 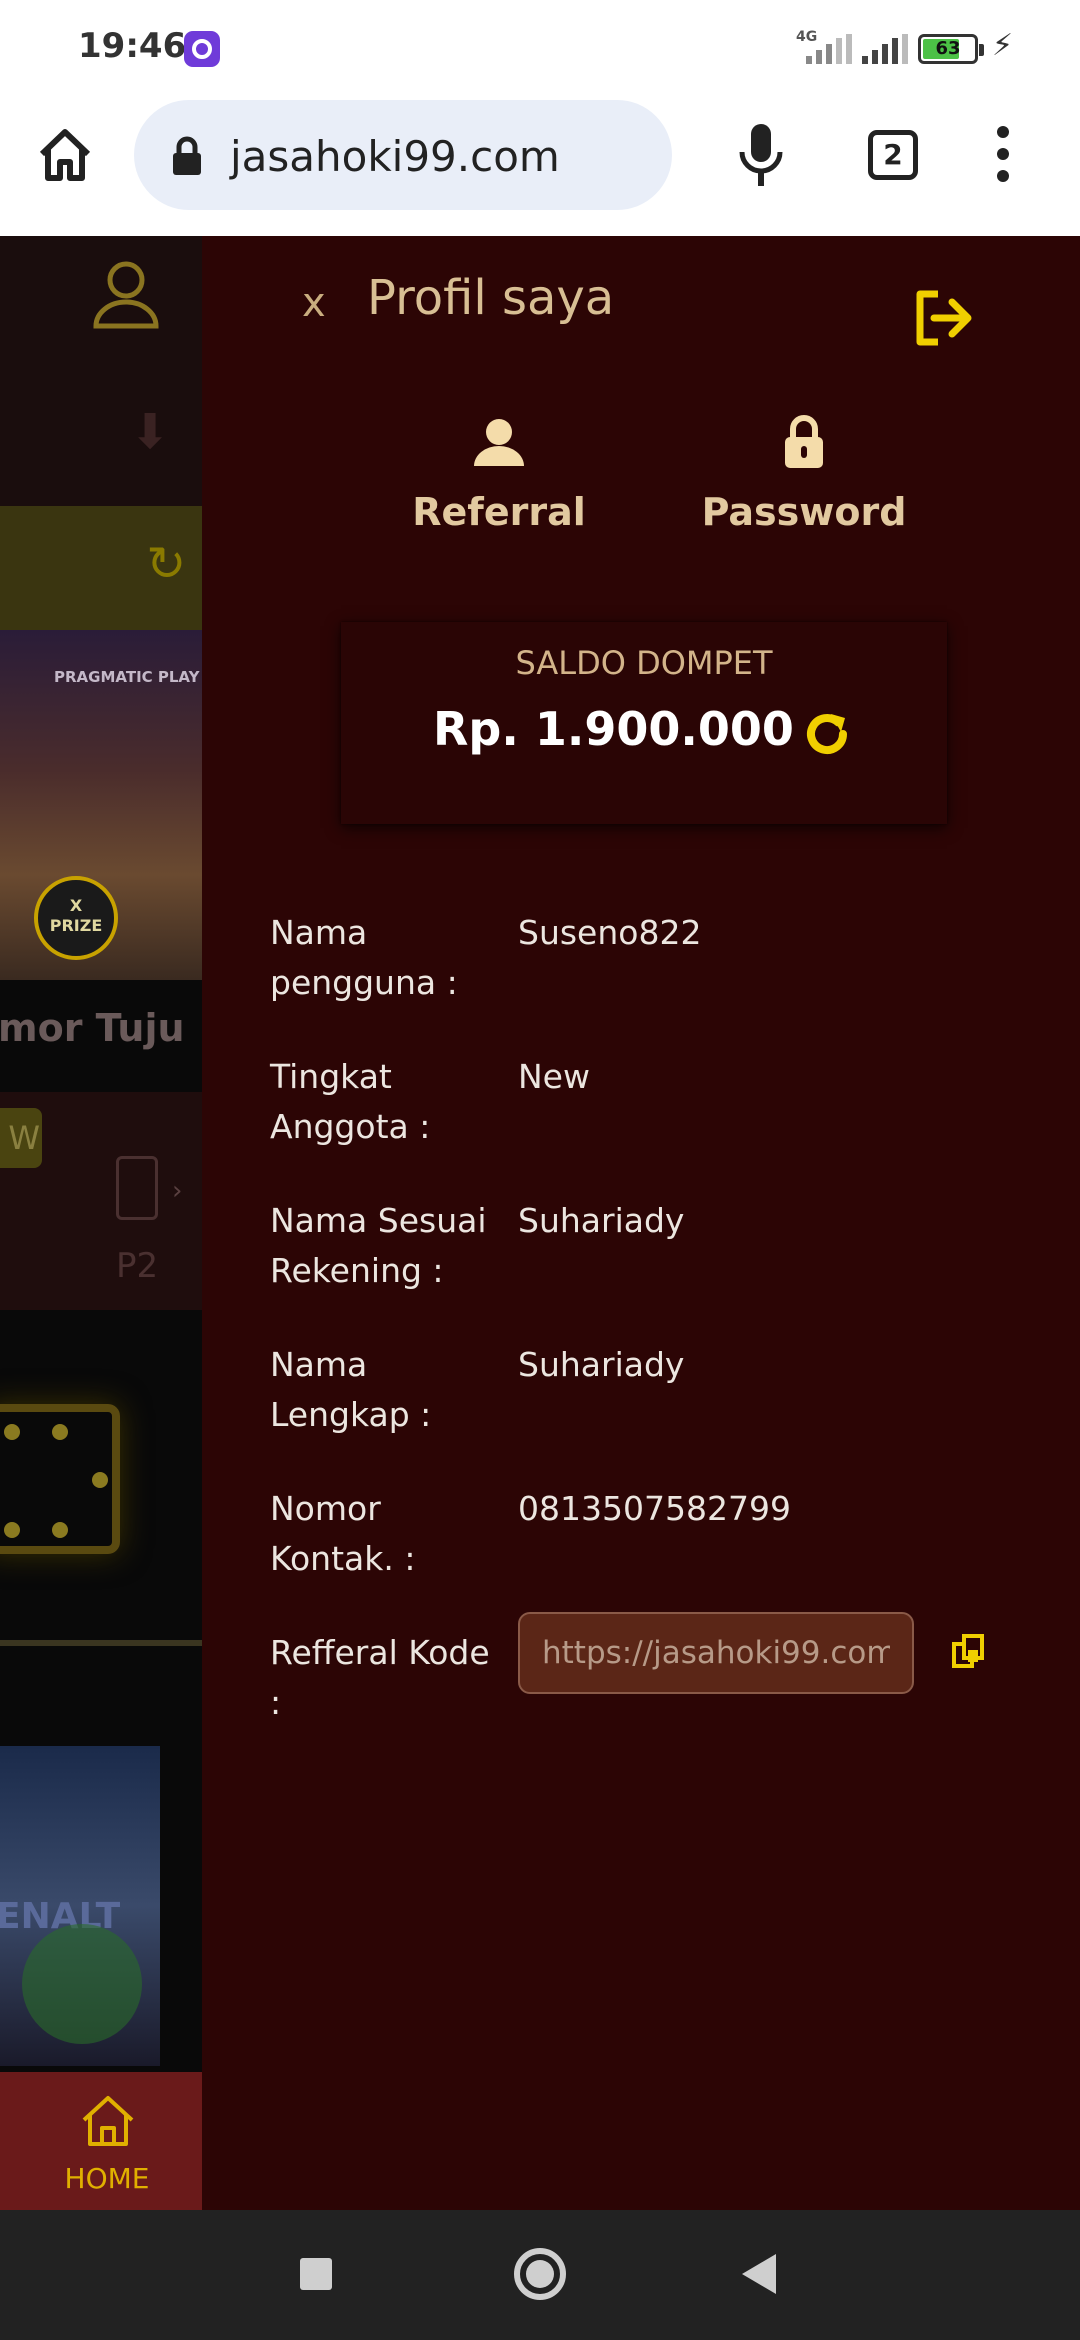 I want to click on browser-toolbar: jasahoki99.com 2, so click(x=540, y=166).